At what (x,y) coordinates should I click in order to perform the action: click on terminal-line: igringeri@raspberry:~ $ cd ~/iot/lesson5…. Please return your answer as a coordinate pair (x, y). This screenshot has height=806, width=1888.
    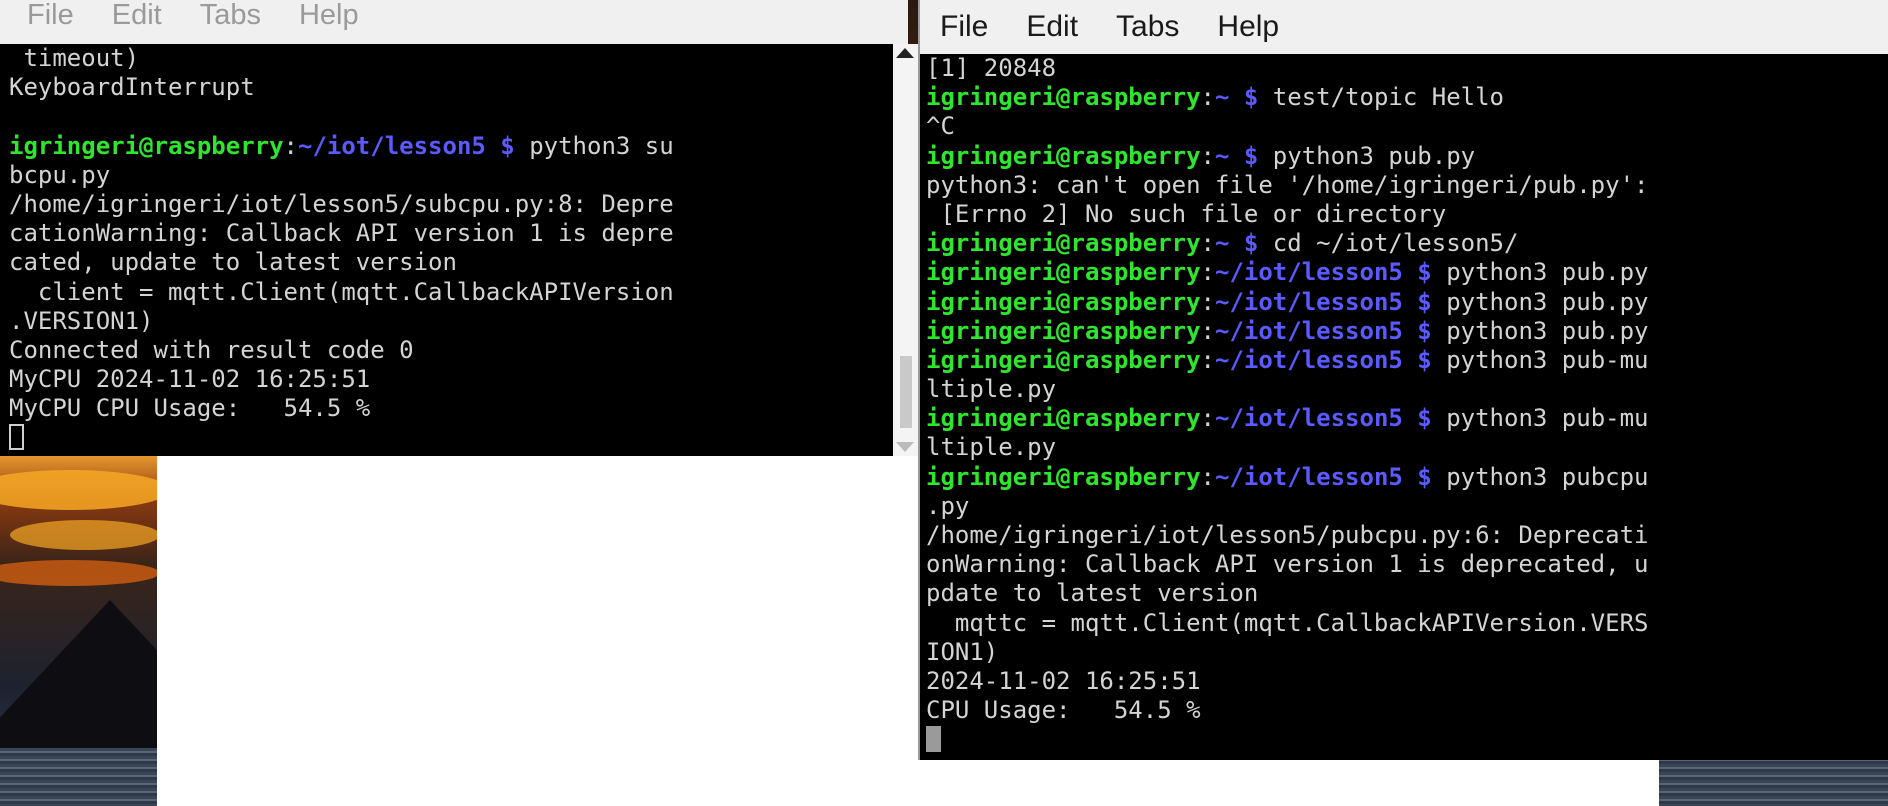
    Looking at the image, I should click on (1407, 243).